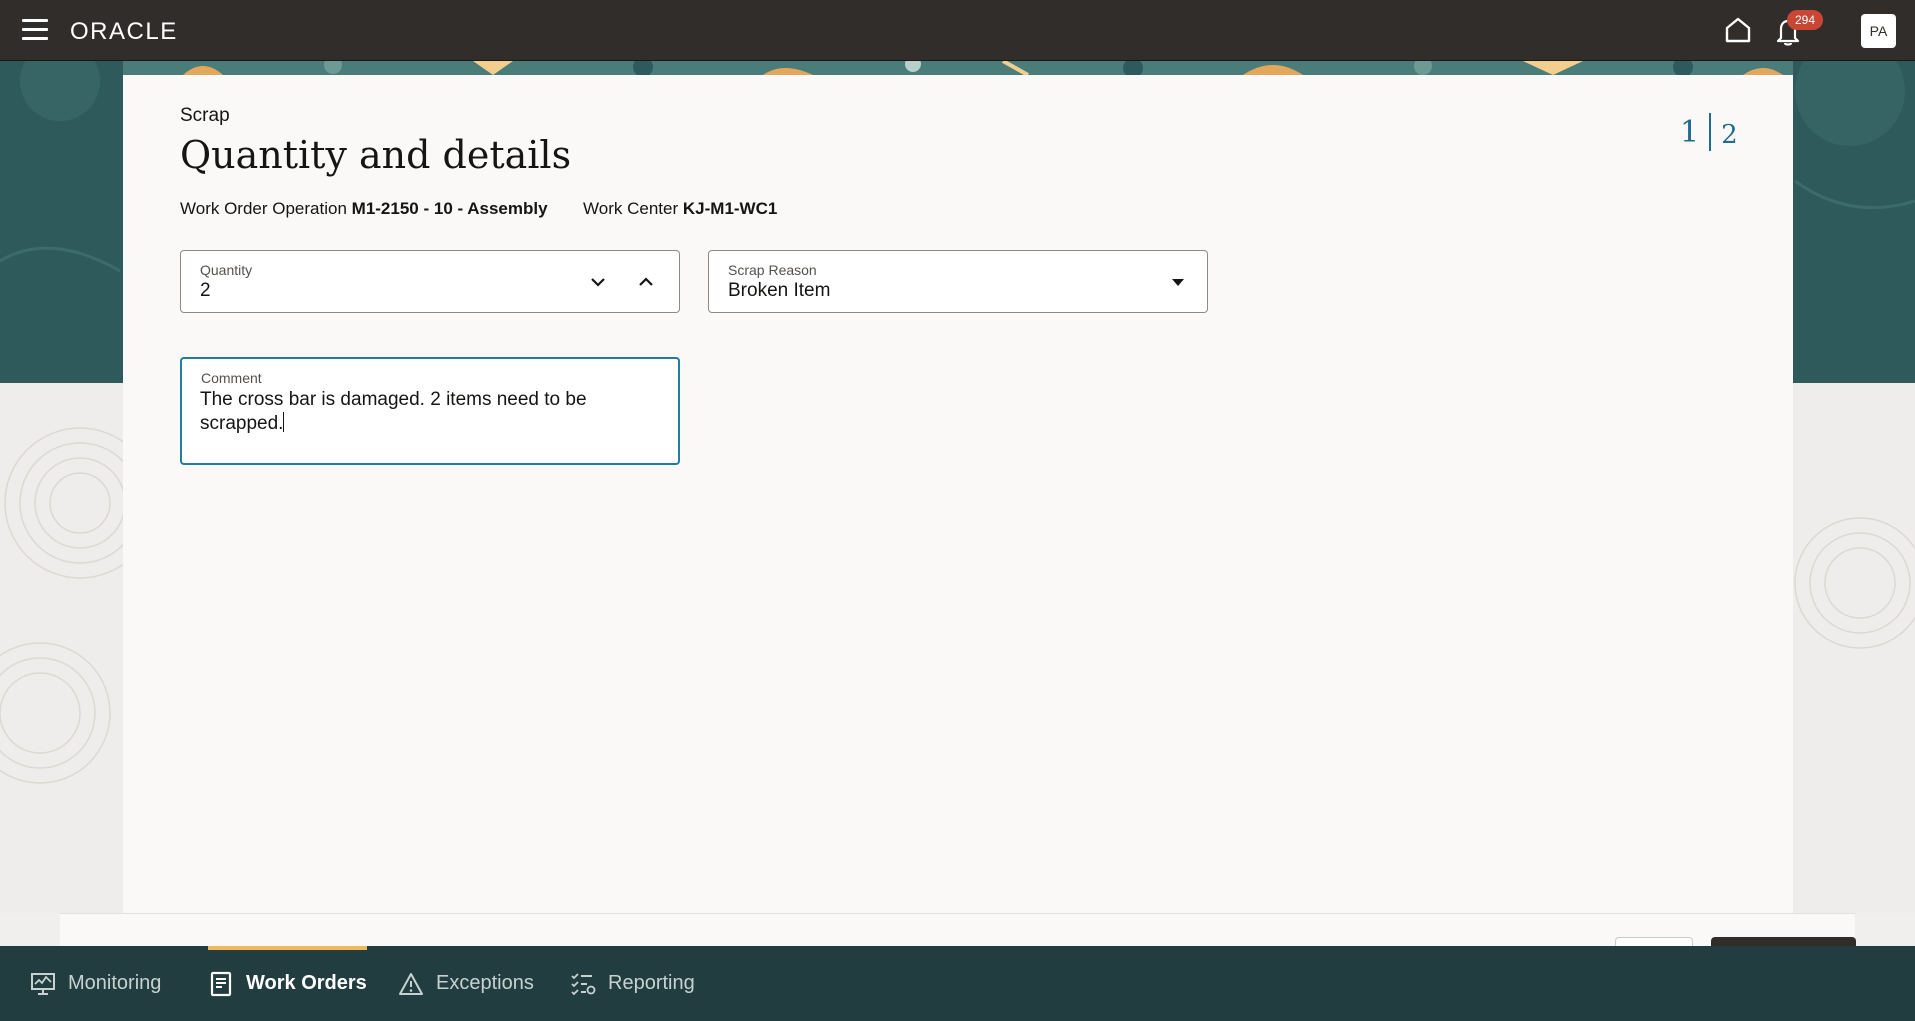 This screenshot has height=1021, width=1915. I want to click on nav-item-monitoring: Monitoring, so click(95, 983).